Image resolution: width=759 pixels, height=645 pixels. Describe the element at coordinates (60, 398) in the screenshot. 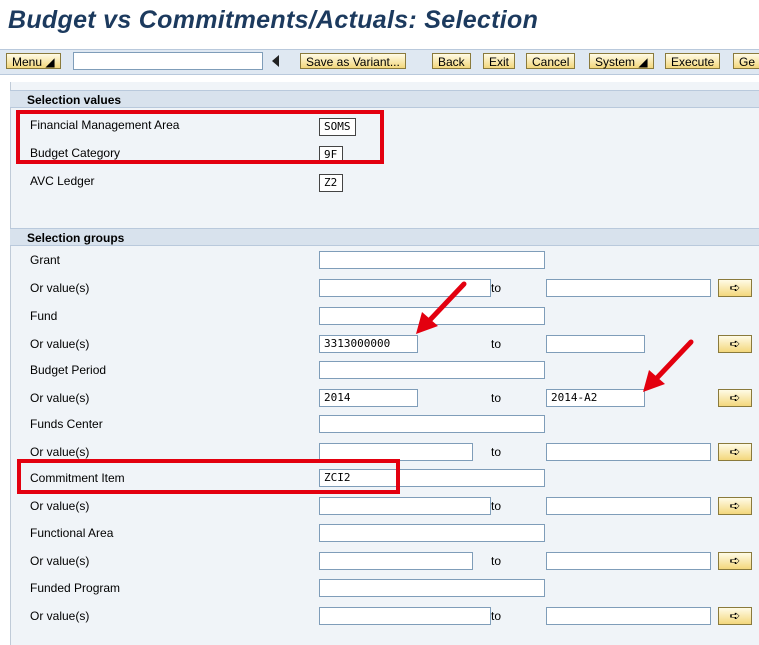

I see `label-budget-period-or-values: Or value(s)` at that location.